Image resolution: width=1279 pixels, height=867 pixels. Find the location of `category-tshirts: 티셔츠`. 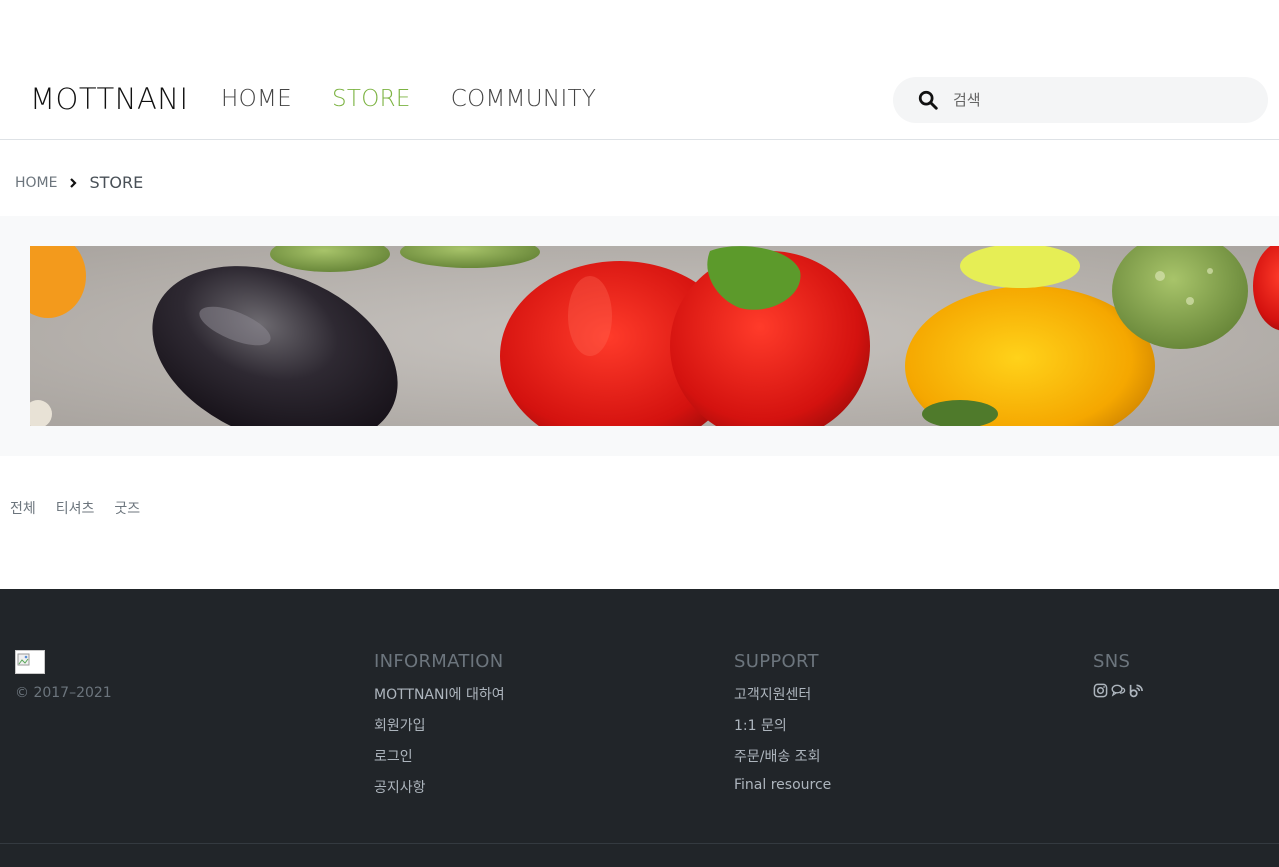

category-tshirts: 티셔츠 is located at coordinates (75, 508).